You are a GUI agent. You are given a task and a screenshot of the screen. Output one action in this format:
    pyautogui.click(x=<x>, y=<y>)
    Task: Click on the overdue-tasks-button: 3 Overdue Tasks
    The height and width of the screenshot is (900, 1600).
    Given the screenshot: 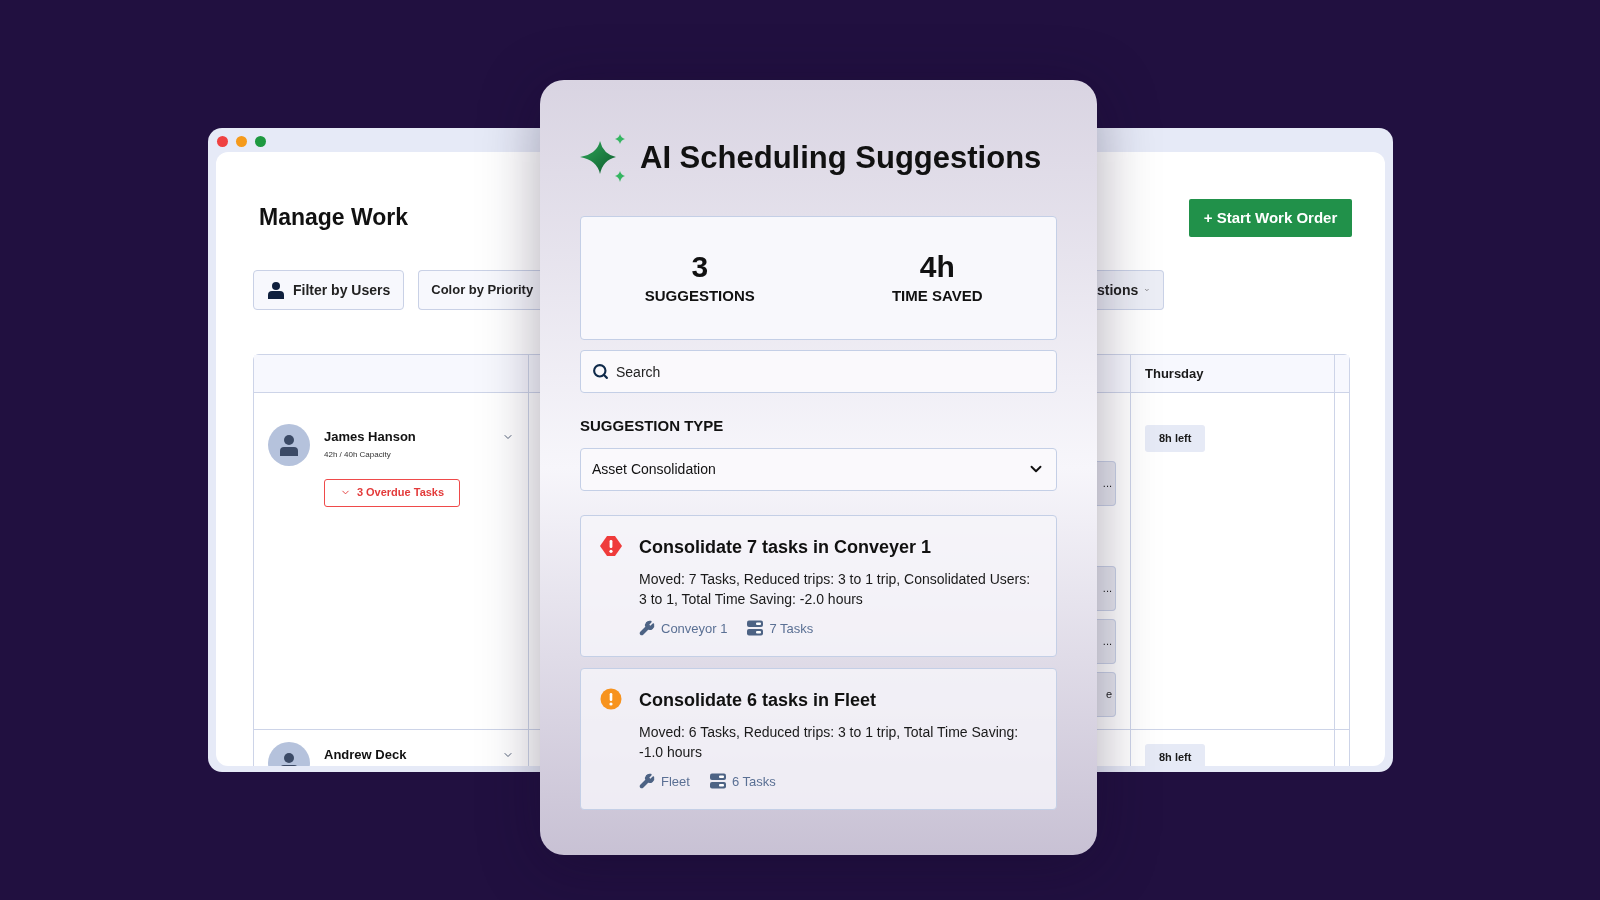 What is the action you would take?
    pyautogui.click(x=392, y=492)
    